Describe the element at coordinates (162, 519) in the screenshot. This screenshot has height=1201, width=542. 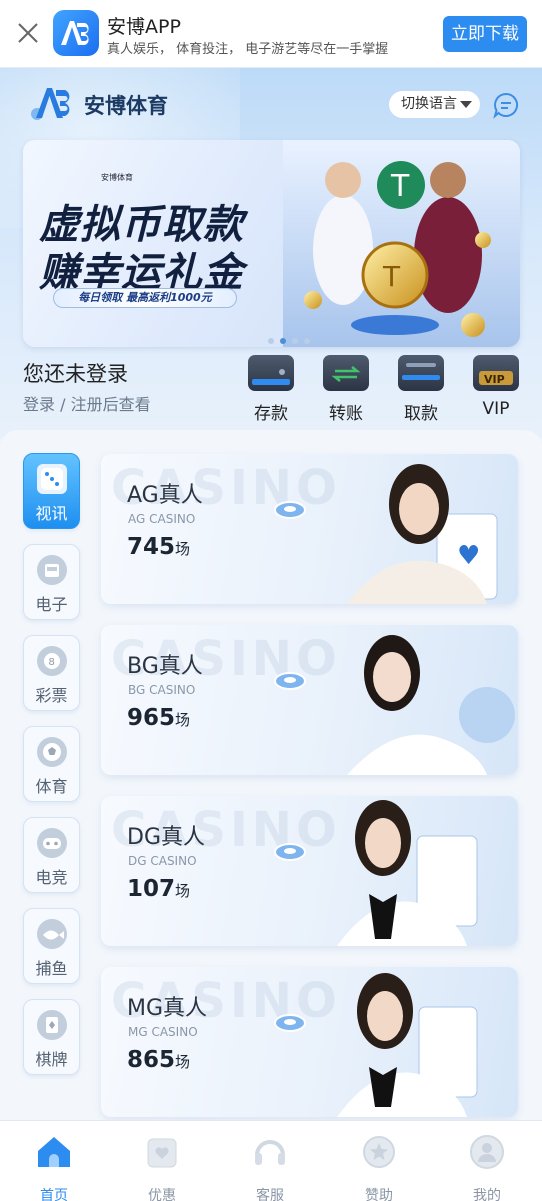
I see `card-subtitle: AG CASINO` at that location.